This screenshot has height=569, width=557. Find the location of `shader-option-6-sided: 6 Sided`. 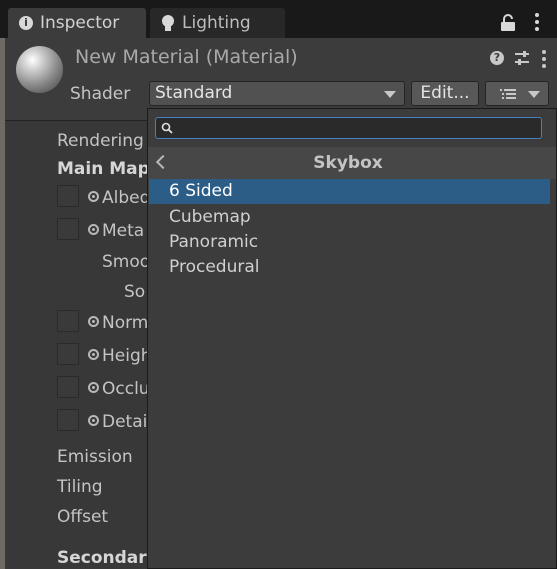

shader-option-6-sided: 6 Sided is located at coordinates (349, 191).